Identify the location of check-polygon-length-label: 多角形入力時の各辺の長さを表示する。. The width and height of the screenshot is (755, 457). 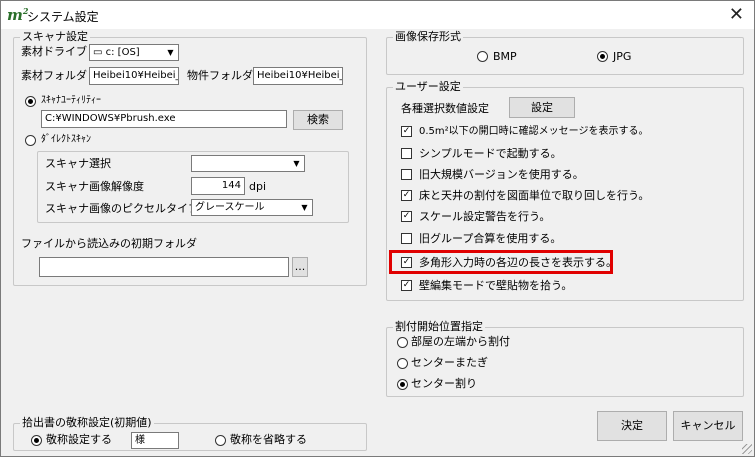
(518, 262).